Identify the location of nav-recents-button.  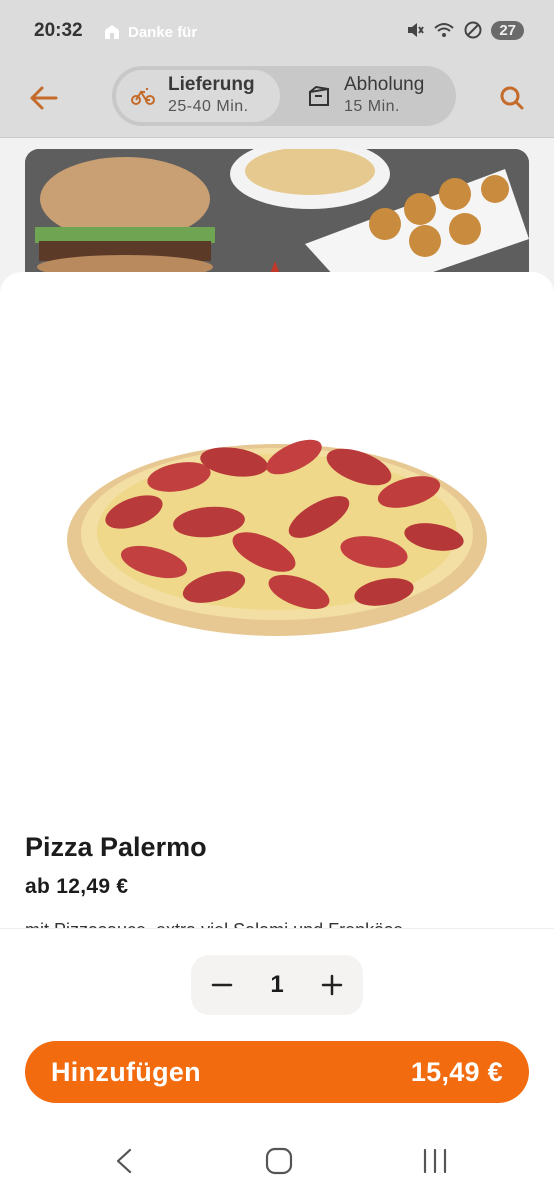
(435, 1161).